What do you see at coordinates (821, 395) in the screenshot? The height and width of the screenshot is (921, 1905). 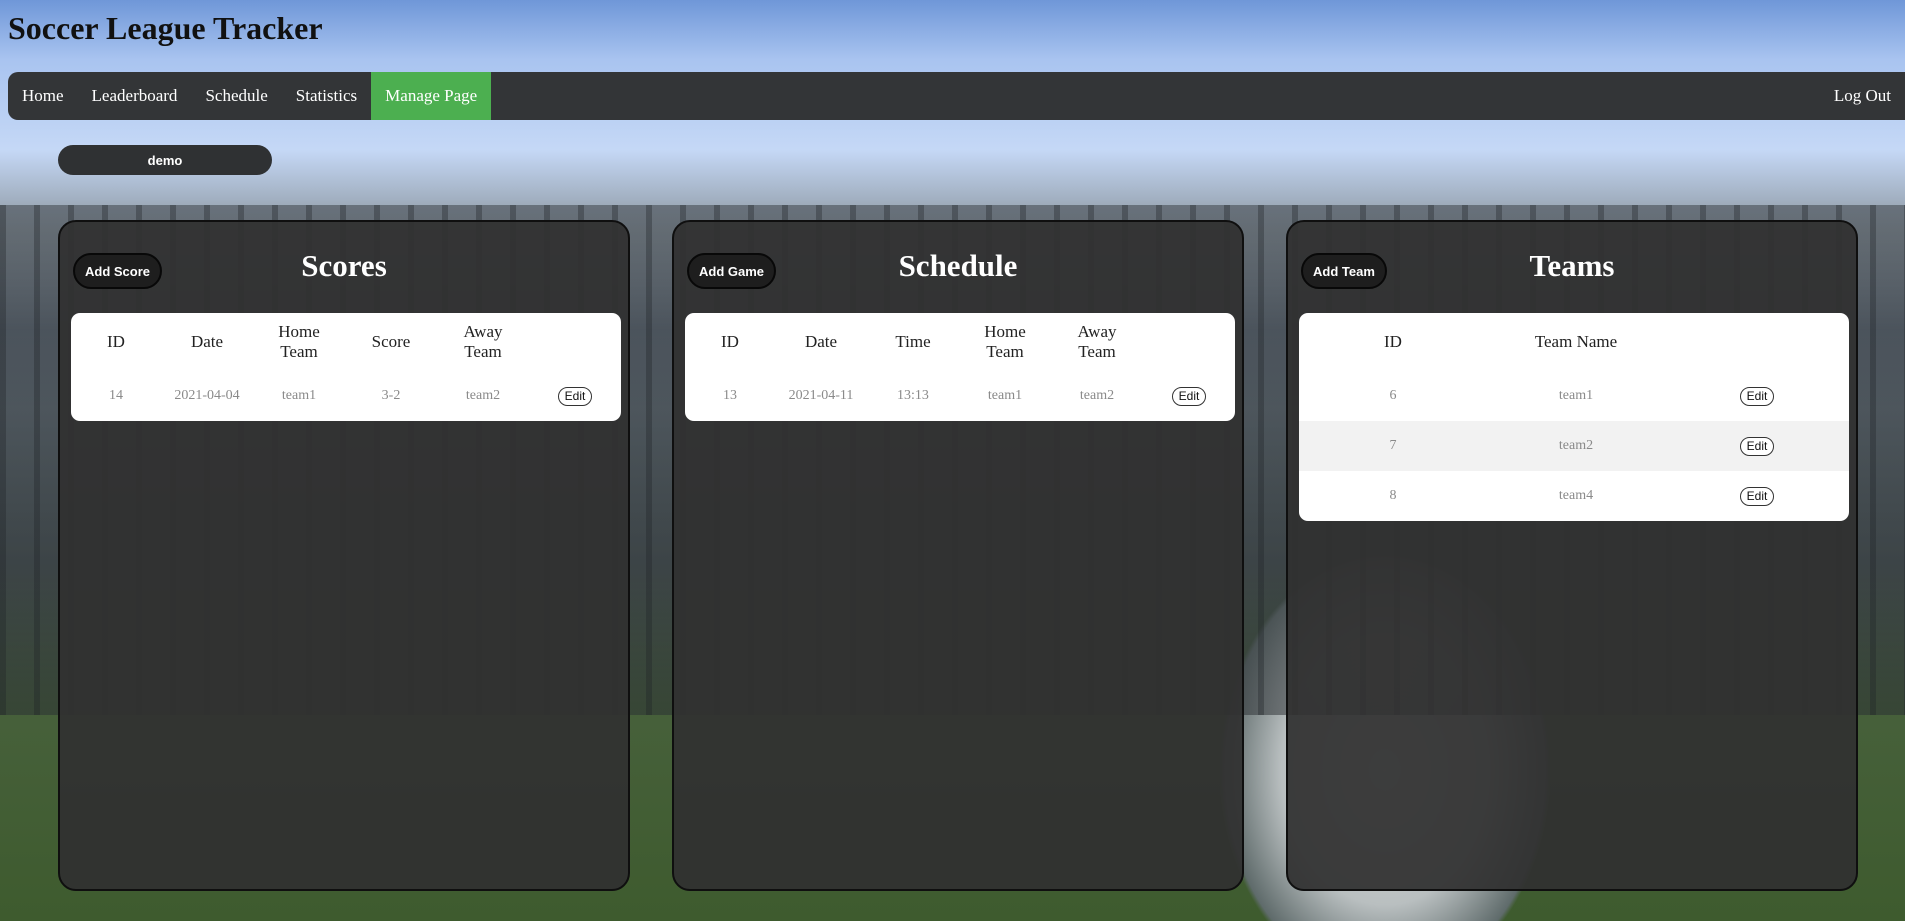 I see `cell-date: 2021-04-11` at bounding box center [821, 395].